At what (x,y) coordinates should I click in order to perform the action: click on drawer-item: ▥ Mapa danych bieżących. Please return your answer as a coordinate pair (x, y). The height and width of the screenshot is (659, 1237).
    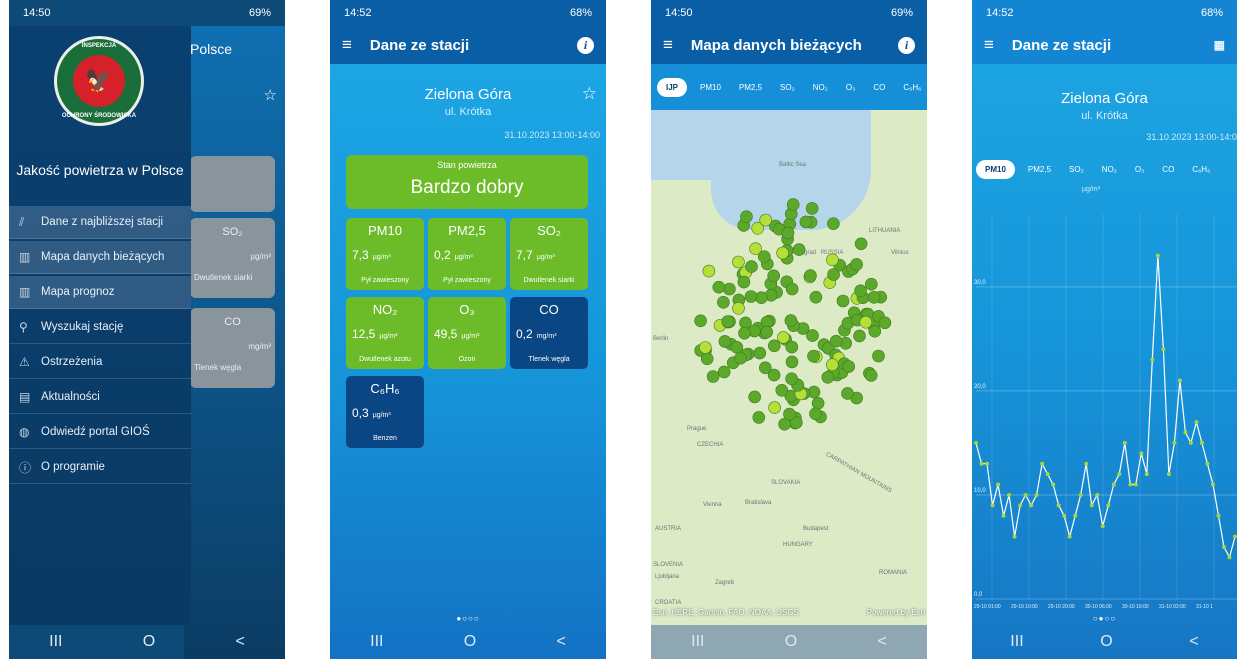
    Looking at the image, I should click on (100, 257).